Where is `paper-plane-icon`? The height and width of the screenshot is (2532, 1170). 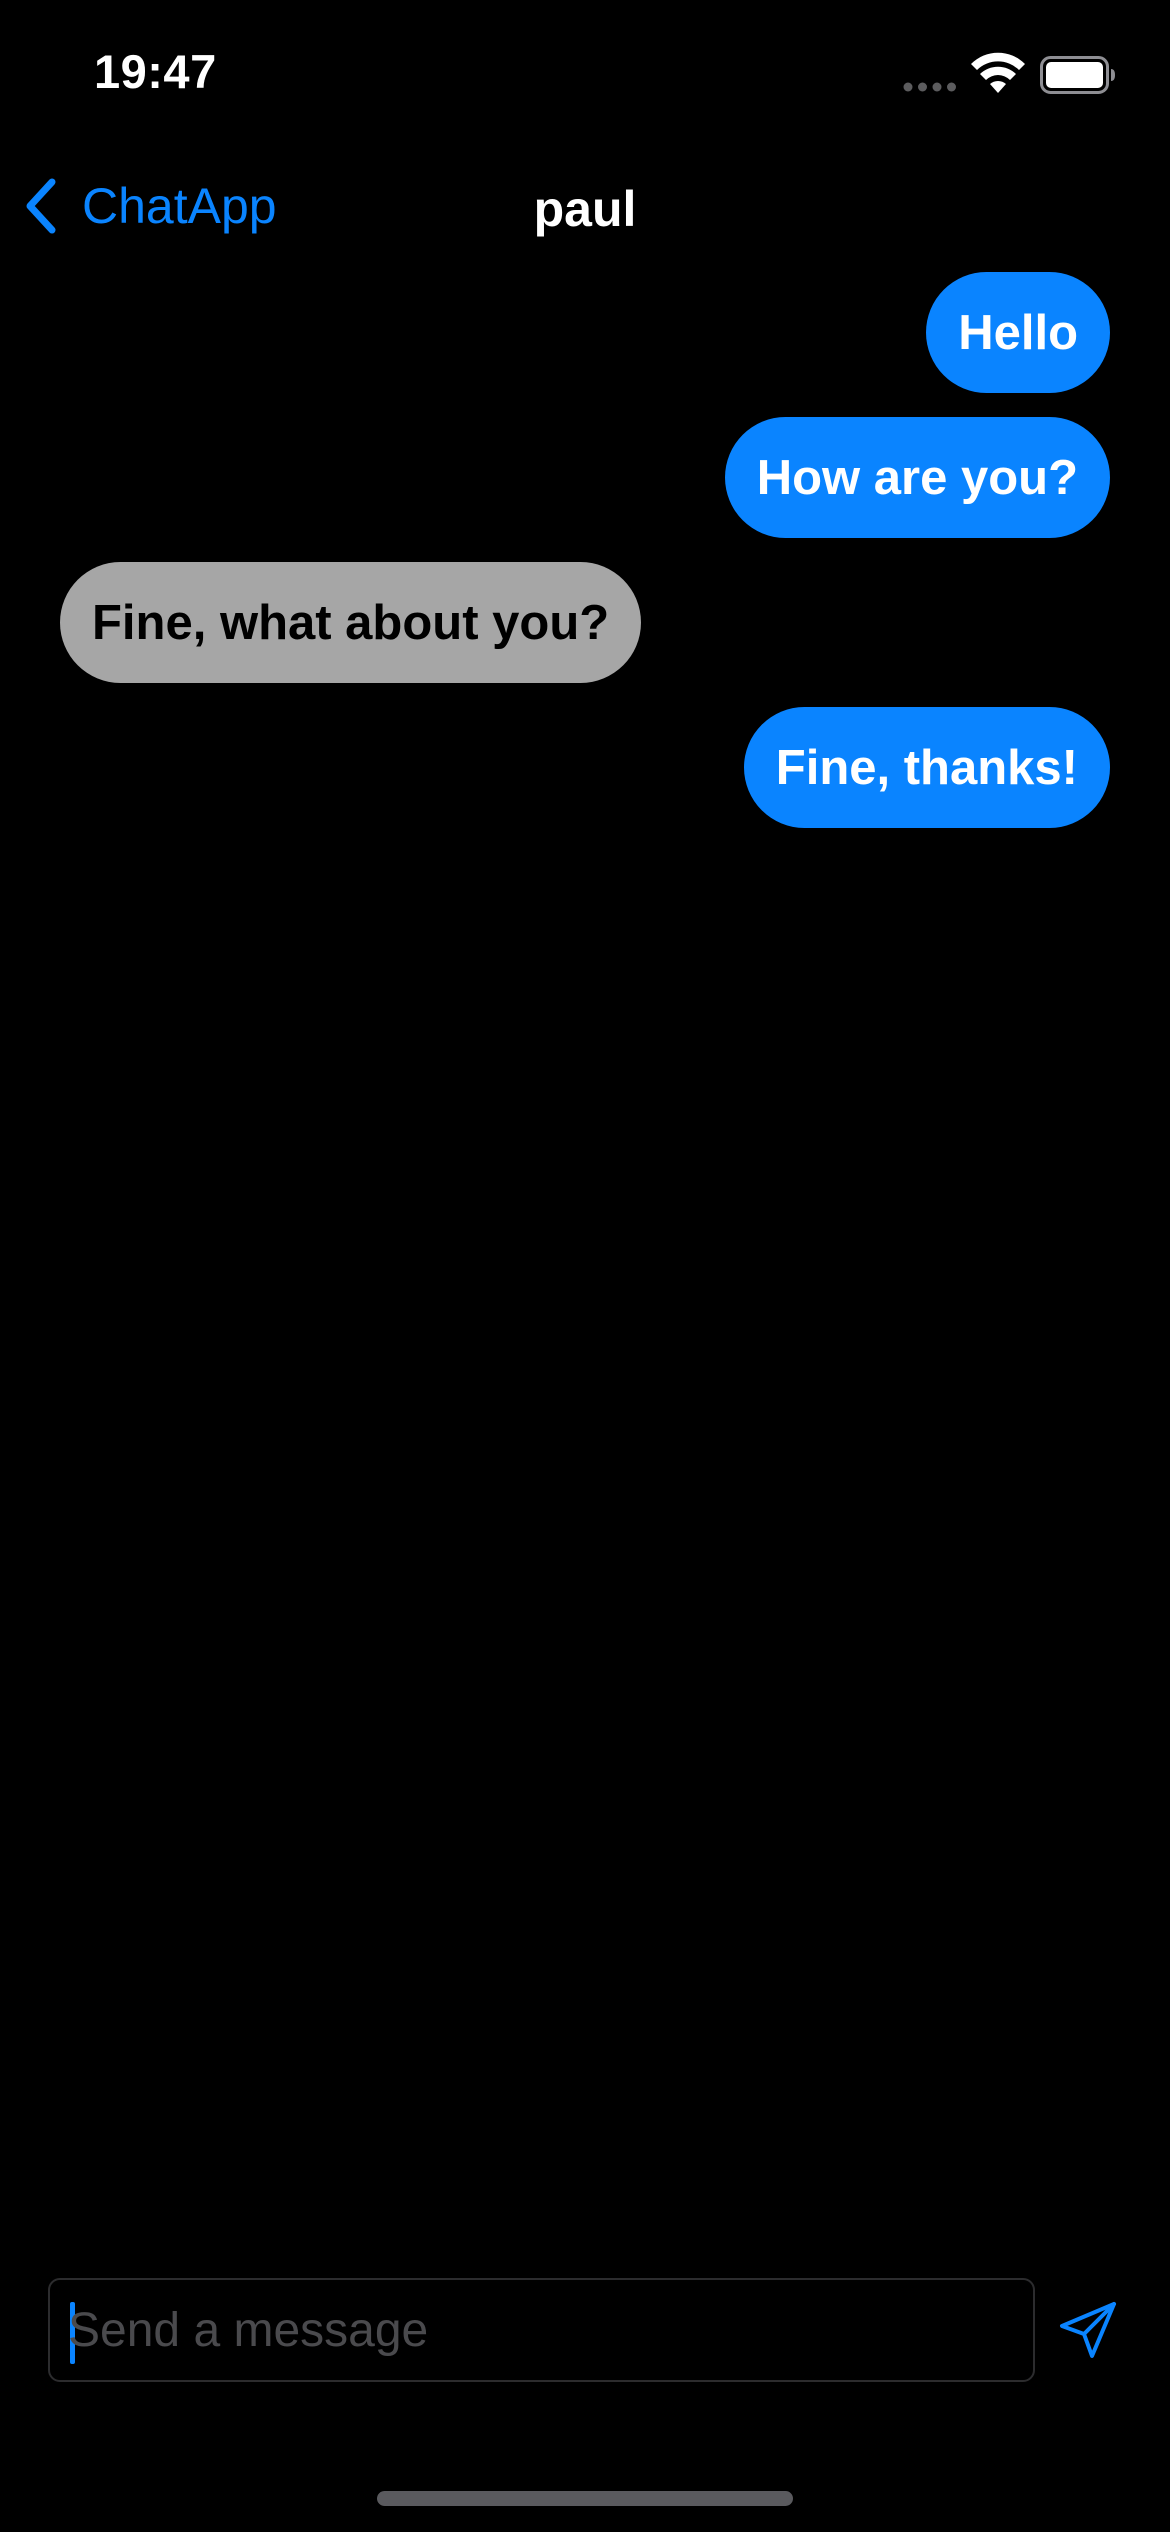 paper-plane-icon is located at coordinates (1088, 2330).